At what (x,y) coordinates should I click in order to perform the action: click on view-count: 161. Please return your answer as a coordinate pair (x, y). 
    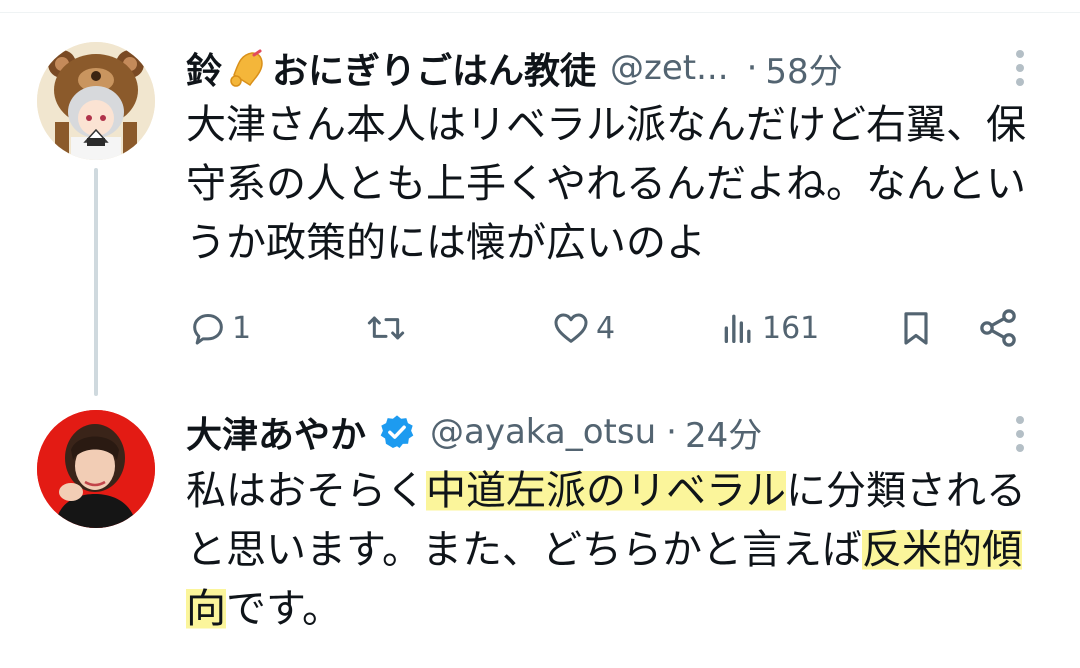
    Looking at the image, I should click on (791, 328).